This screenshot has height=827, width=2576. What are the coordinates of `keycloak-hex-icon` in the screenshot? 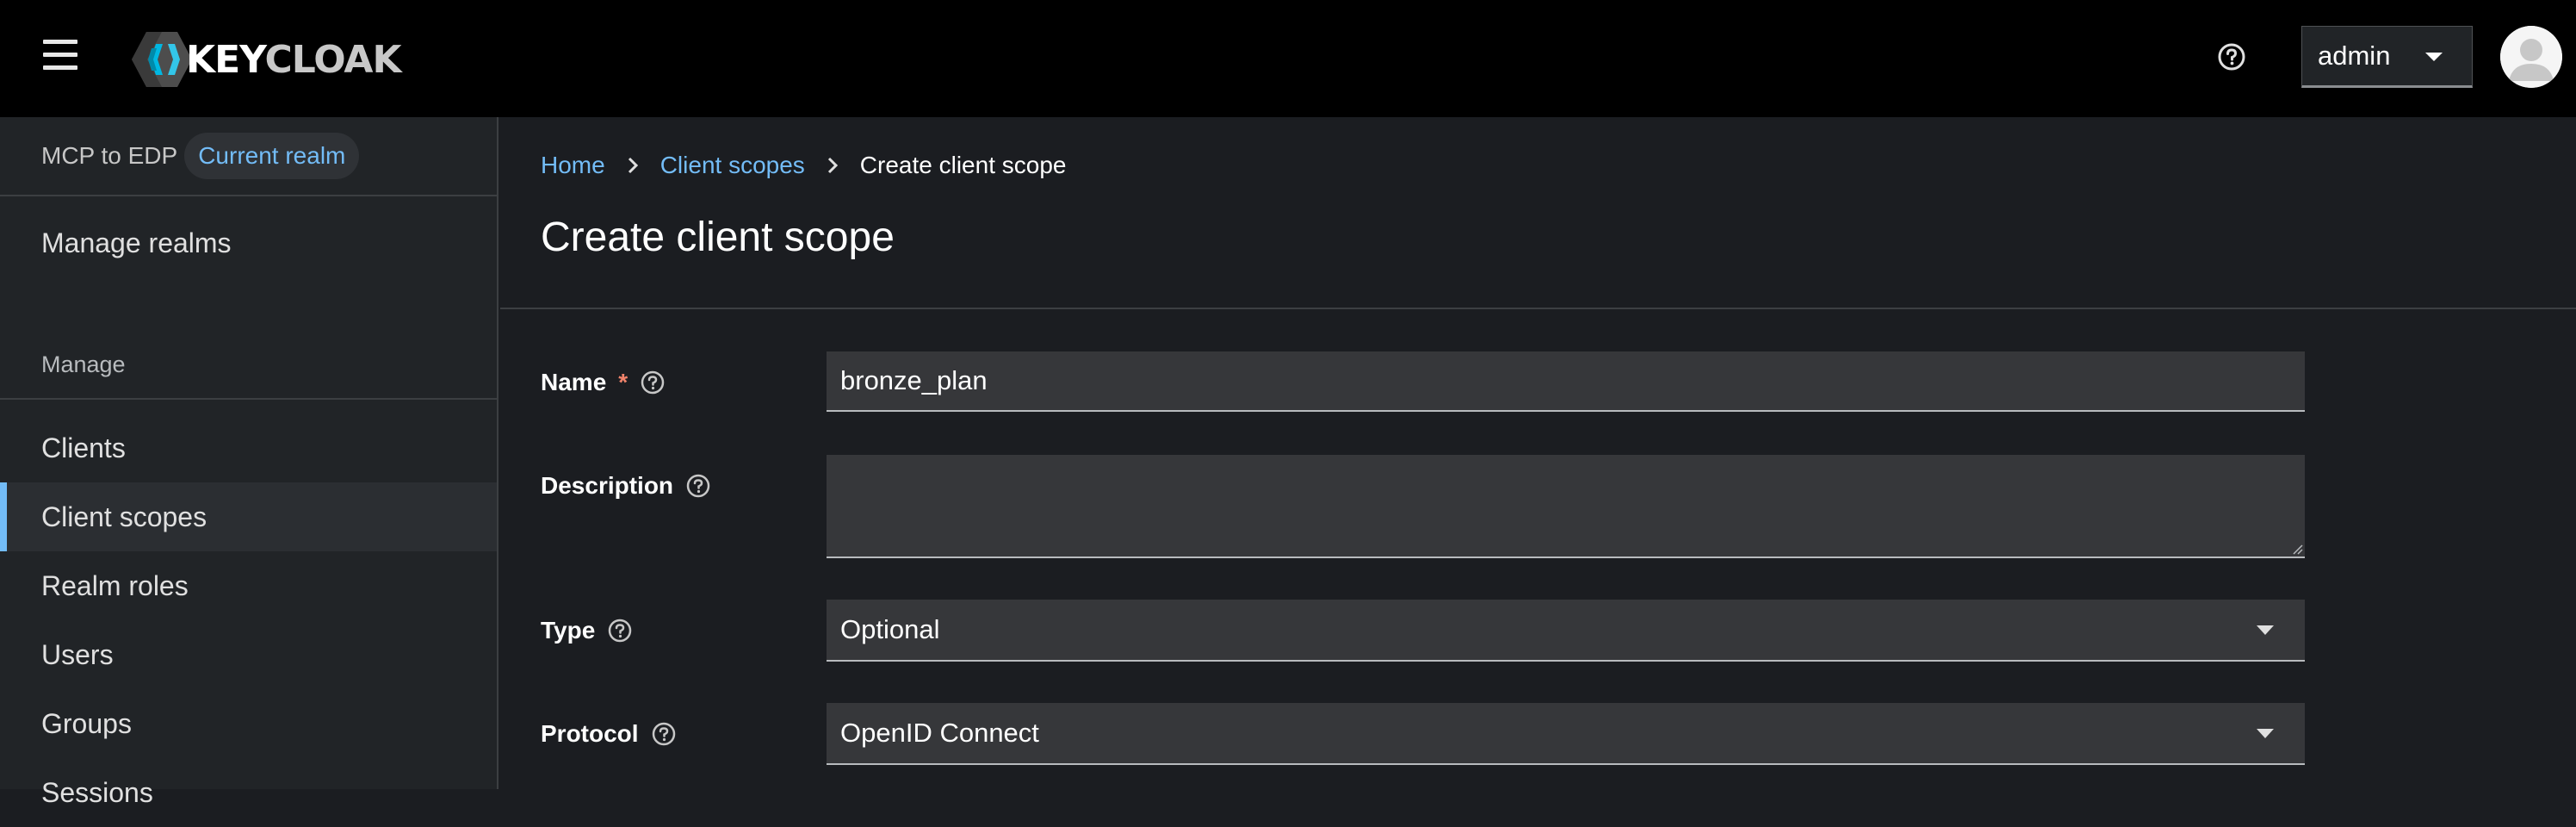 It's located at (162, 59).